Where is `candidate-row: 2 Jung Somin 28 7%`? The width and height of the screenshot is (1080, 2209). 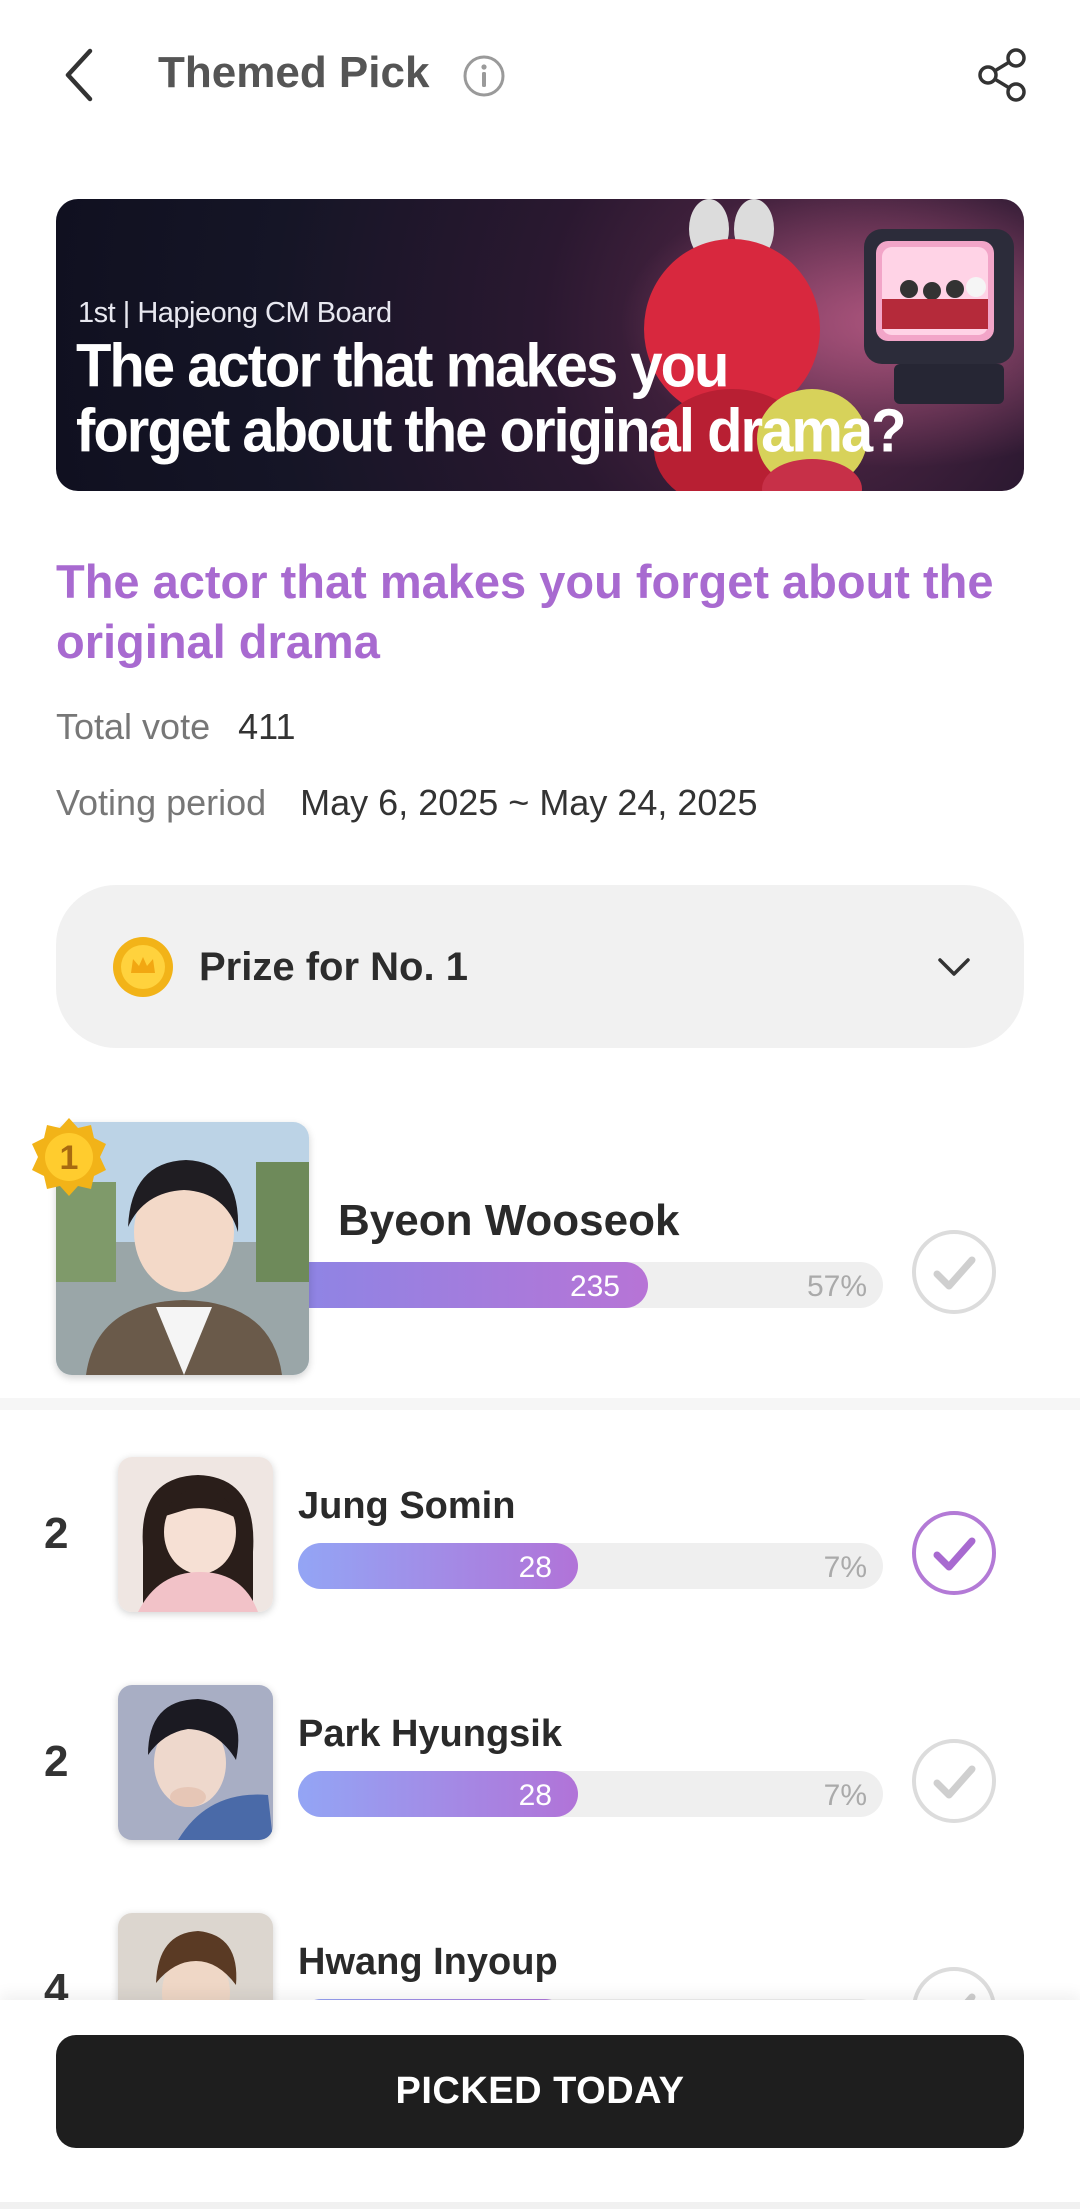 candidate-row: 2 Jung Somin 28 7% is located at coordinates (540, 1537).